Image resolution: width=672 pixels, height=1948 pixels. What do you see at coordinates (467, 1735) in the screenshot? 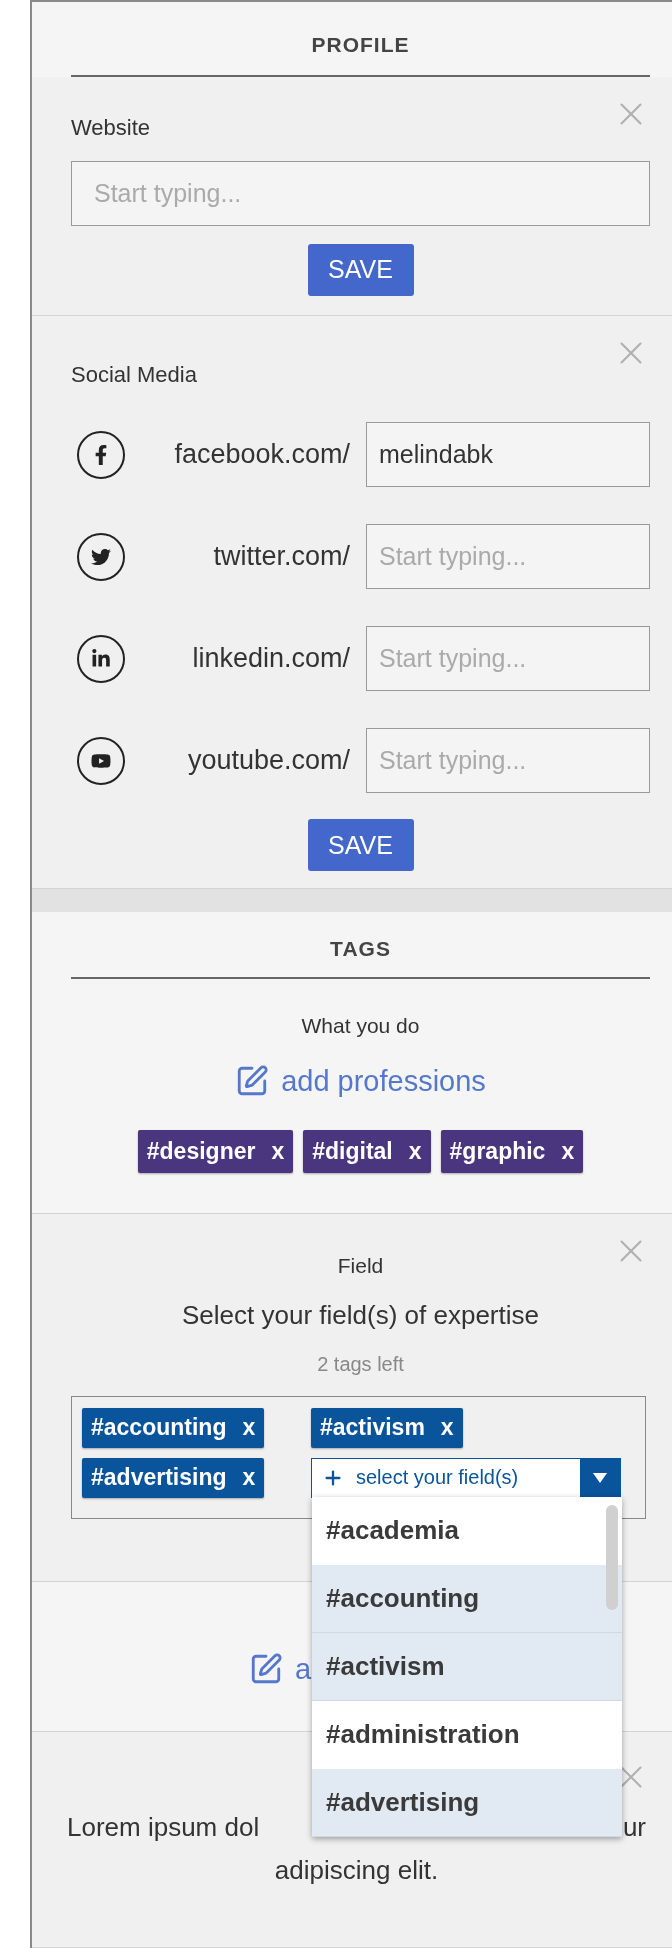
I see `dropdown-option: #administration` at bounding box center [467, 1735].